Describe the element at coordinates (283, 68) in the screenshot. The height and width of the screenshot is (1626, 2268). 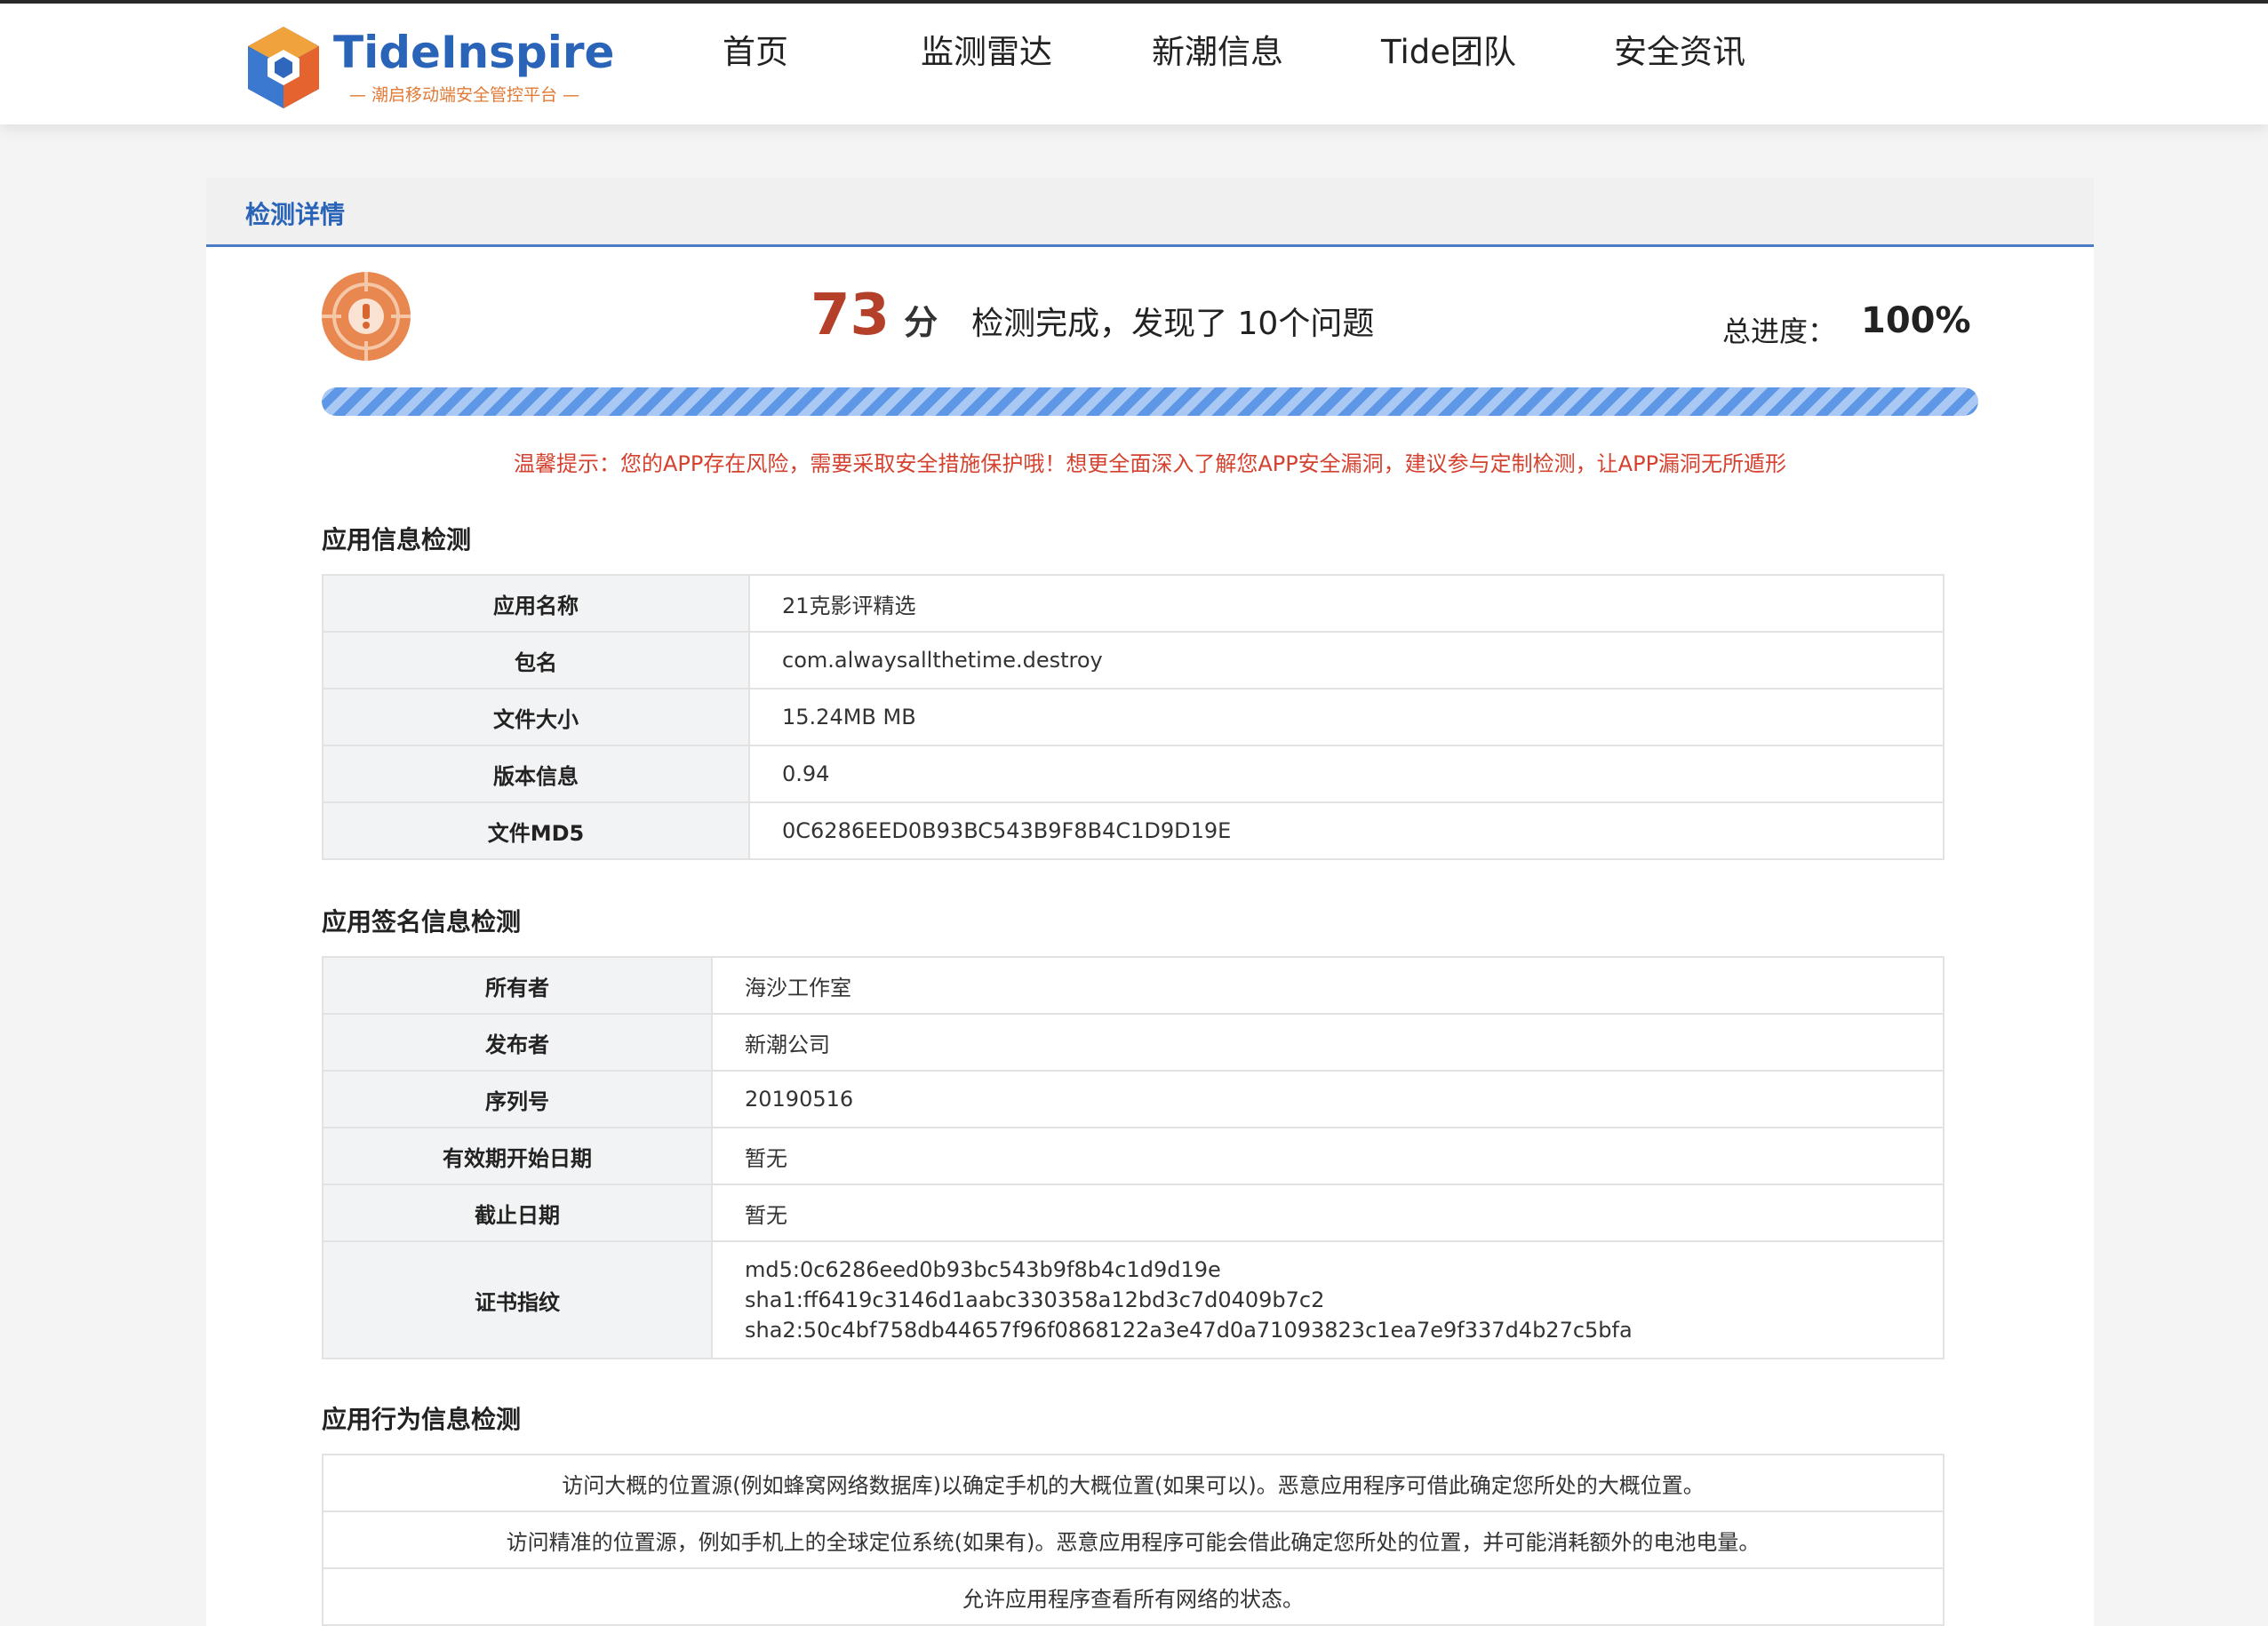
I see `cube-logo-icon` at that location.